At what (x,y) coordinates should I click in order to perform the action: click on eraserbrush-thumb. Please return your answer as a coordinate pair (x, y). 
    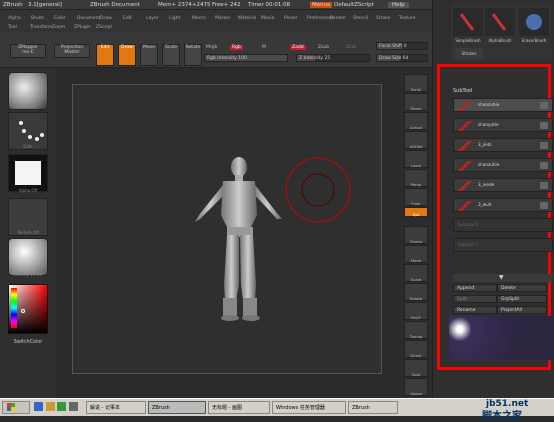
    Looking at the image, I should click on (534, 22).